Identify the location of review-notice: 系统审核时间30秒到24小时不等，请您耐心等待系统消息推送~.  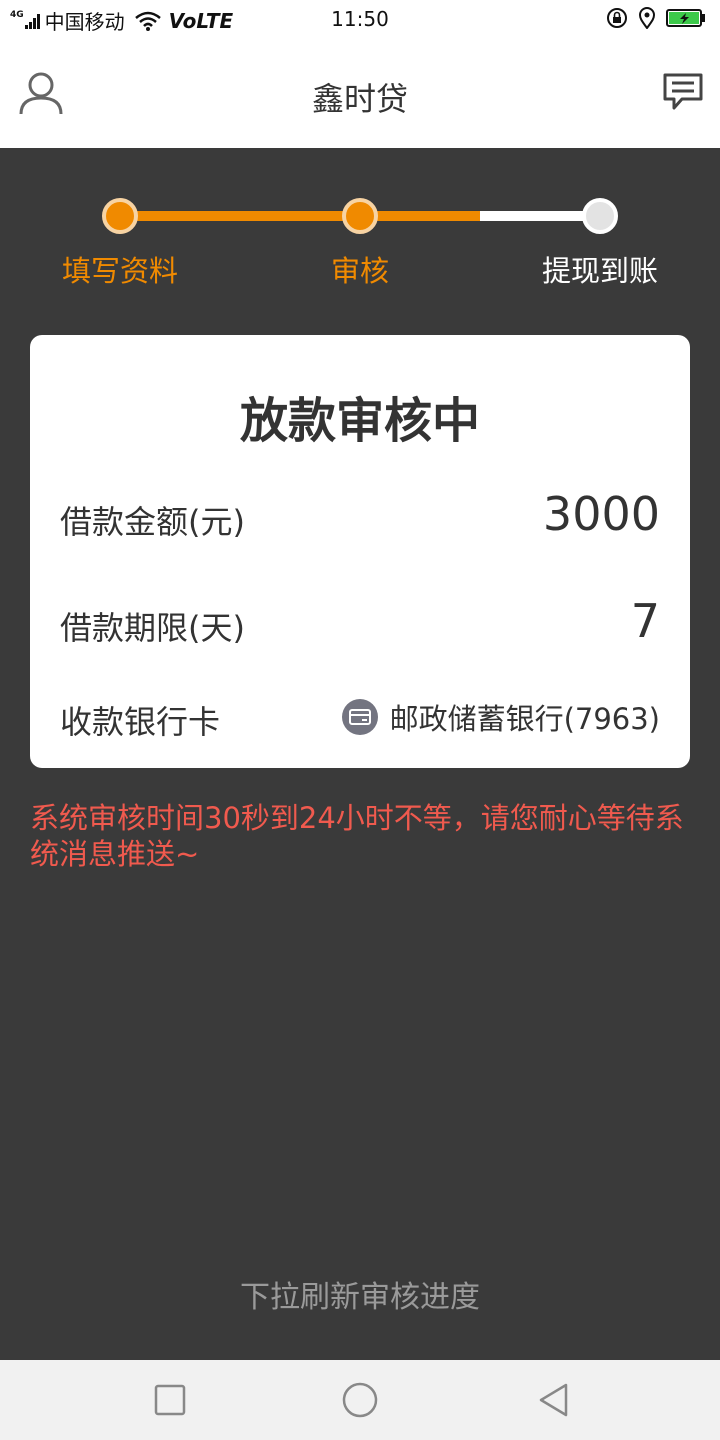
(357, 836).